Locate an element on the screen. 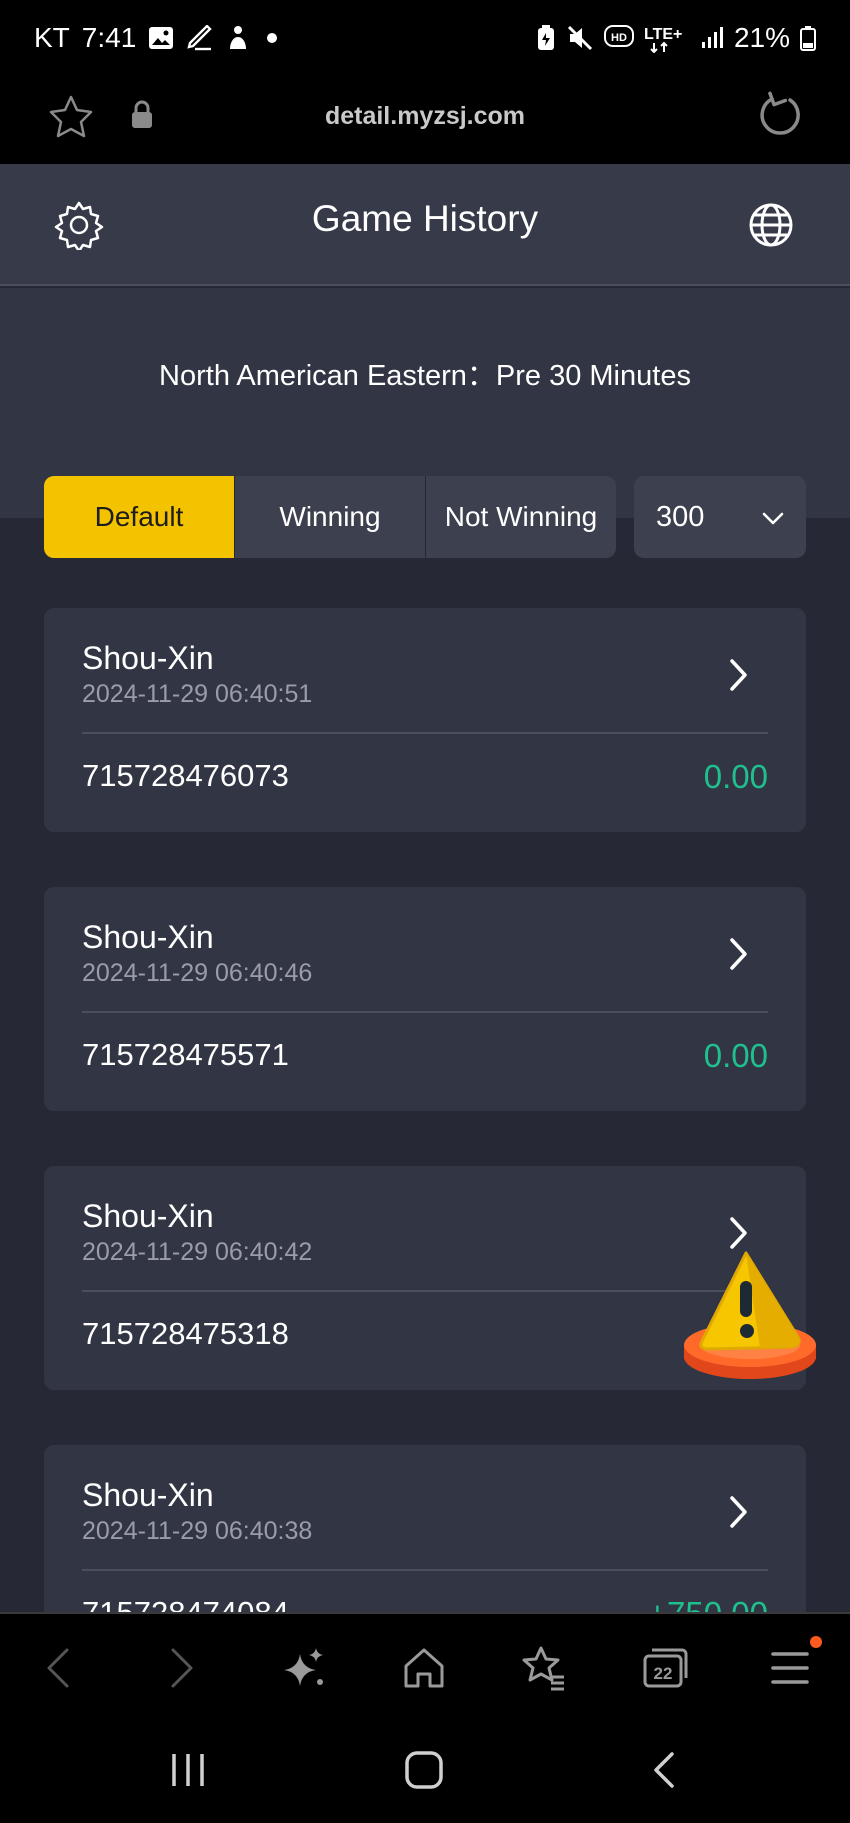 This screenshot has width=850, height=1823. bookmarks-icon is located at coordinates (544, 1668).